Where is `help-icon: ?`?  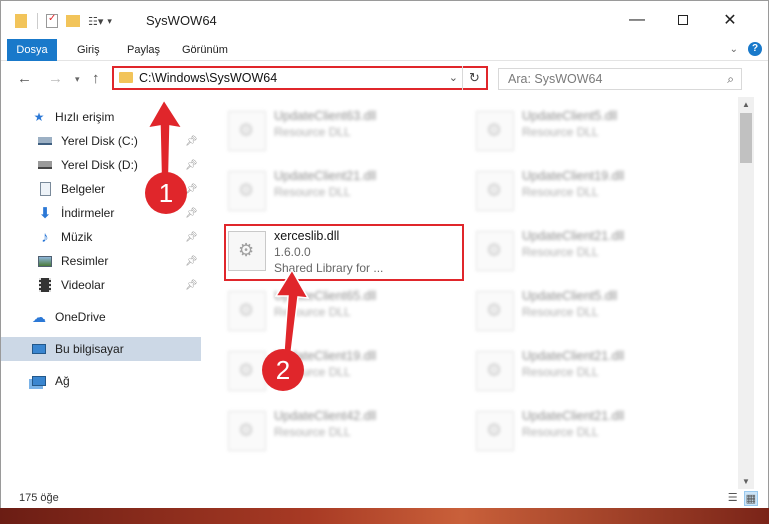
help-icon: ? is located at coordinates (755, 49).